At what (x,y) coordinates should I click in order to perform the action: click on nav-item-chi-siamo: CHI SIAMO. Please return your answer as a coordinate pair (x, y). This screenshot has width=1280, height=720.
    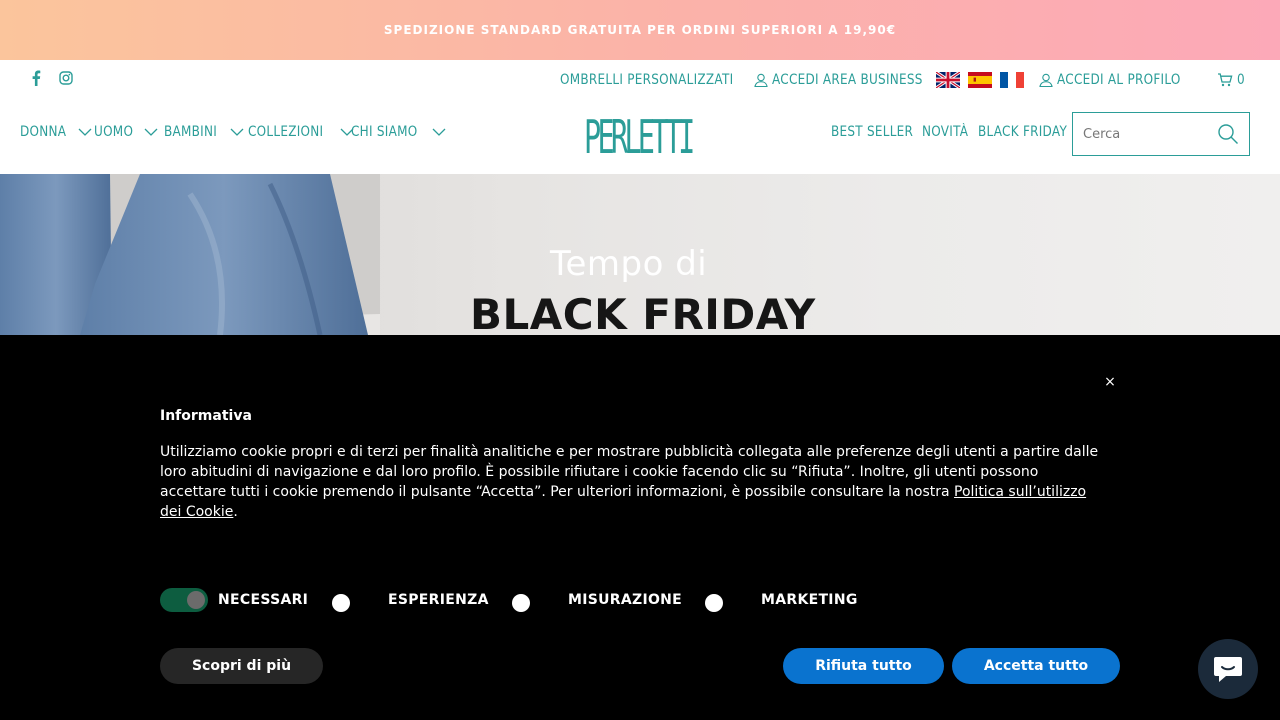
    Looking at the image, I should click on (398, 132).